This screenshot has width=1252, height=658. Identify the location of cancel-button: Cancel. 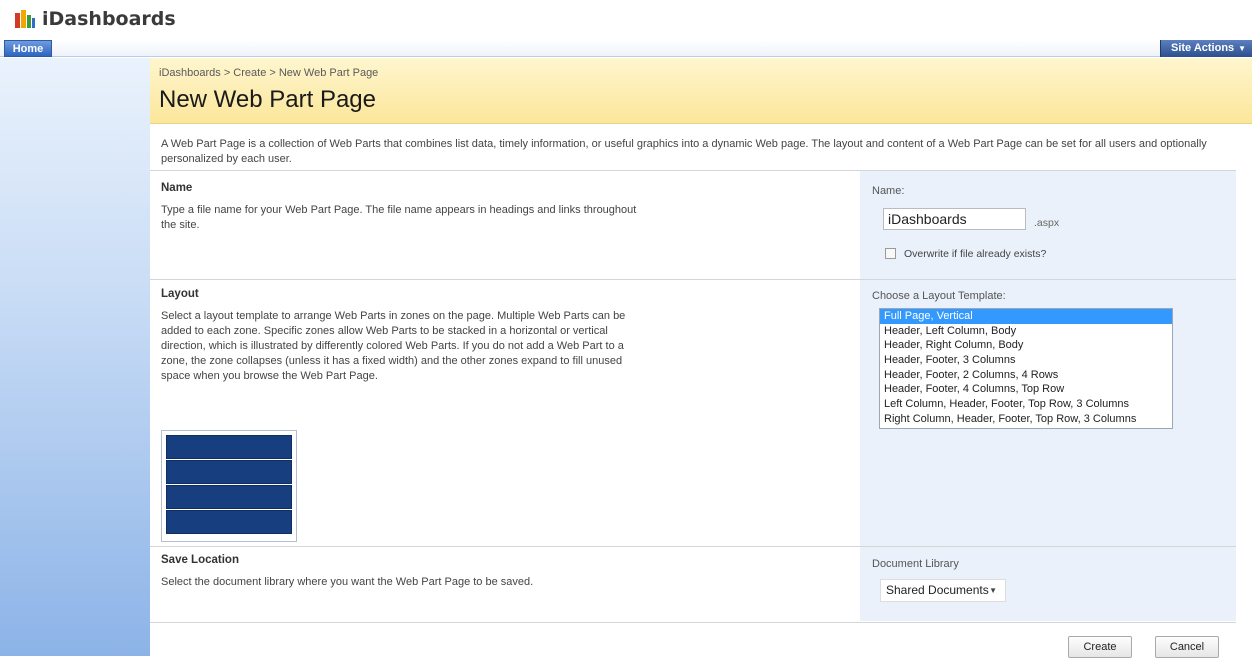
(1187, 647).